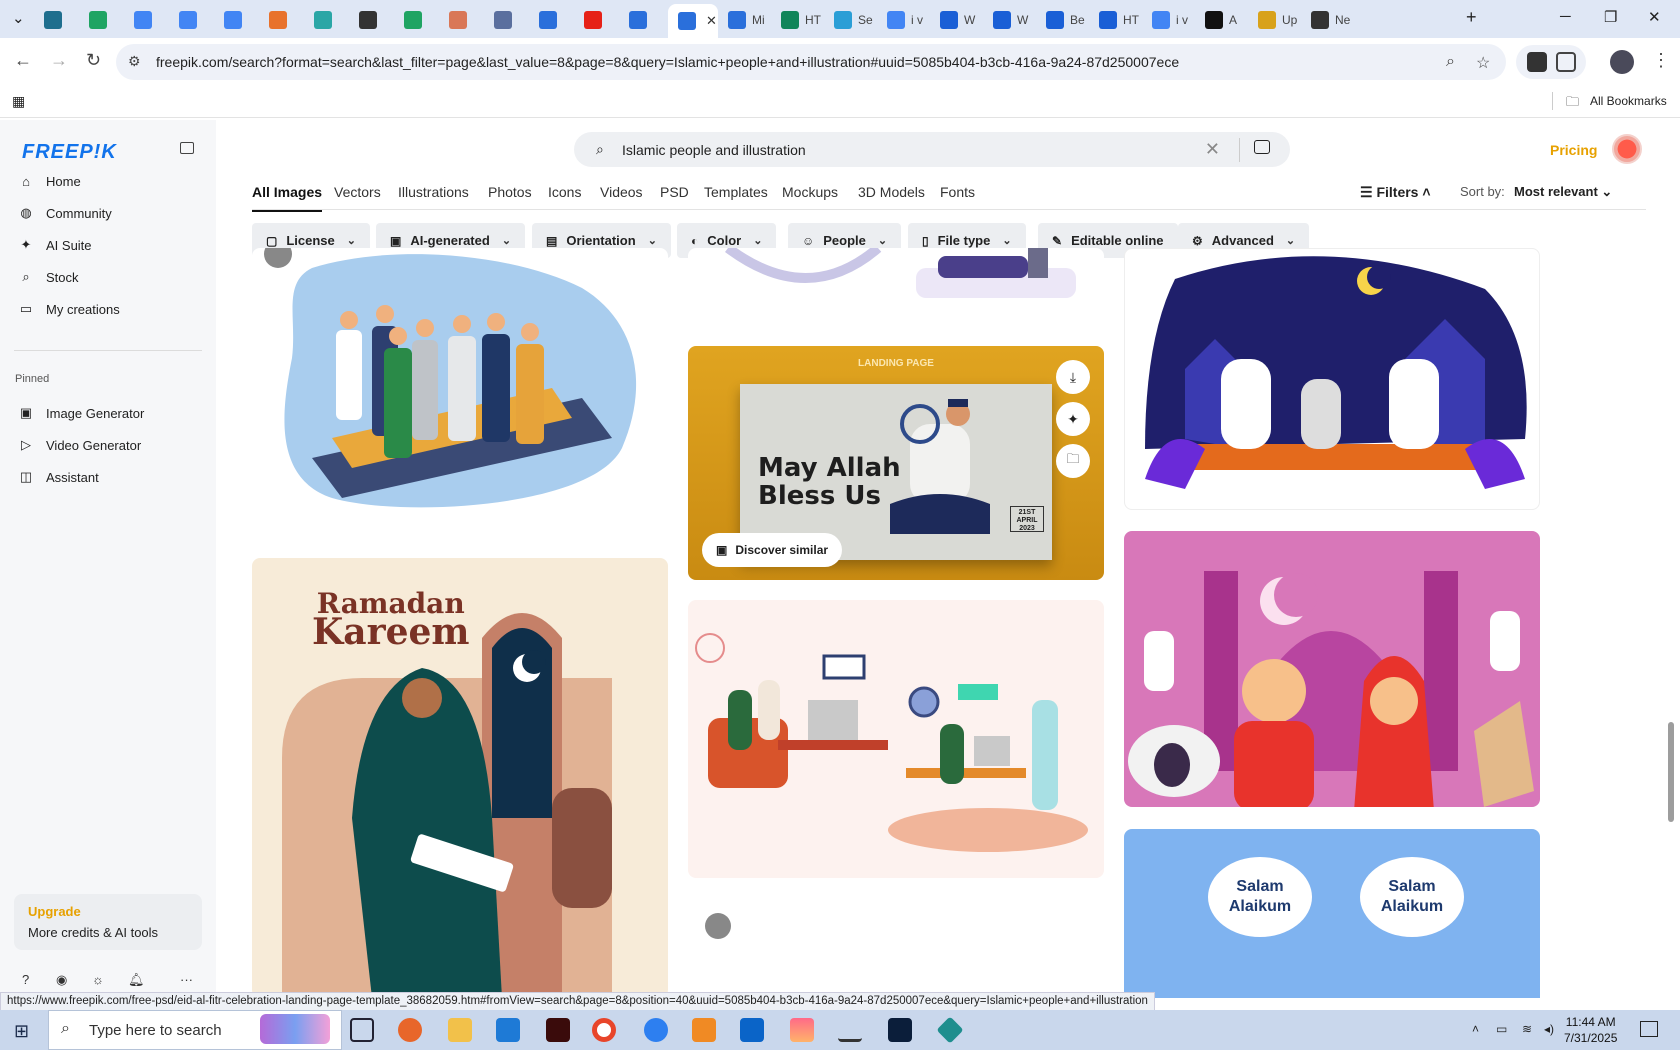  What do you see at coordinates (460, 383) in the screenshot?
I see `image-card-praying-men` at bounding box center [460, 383].